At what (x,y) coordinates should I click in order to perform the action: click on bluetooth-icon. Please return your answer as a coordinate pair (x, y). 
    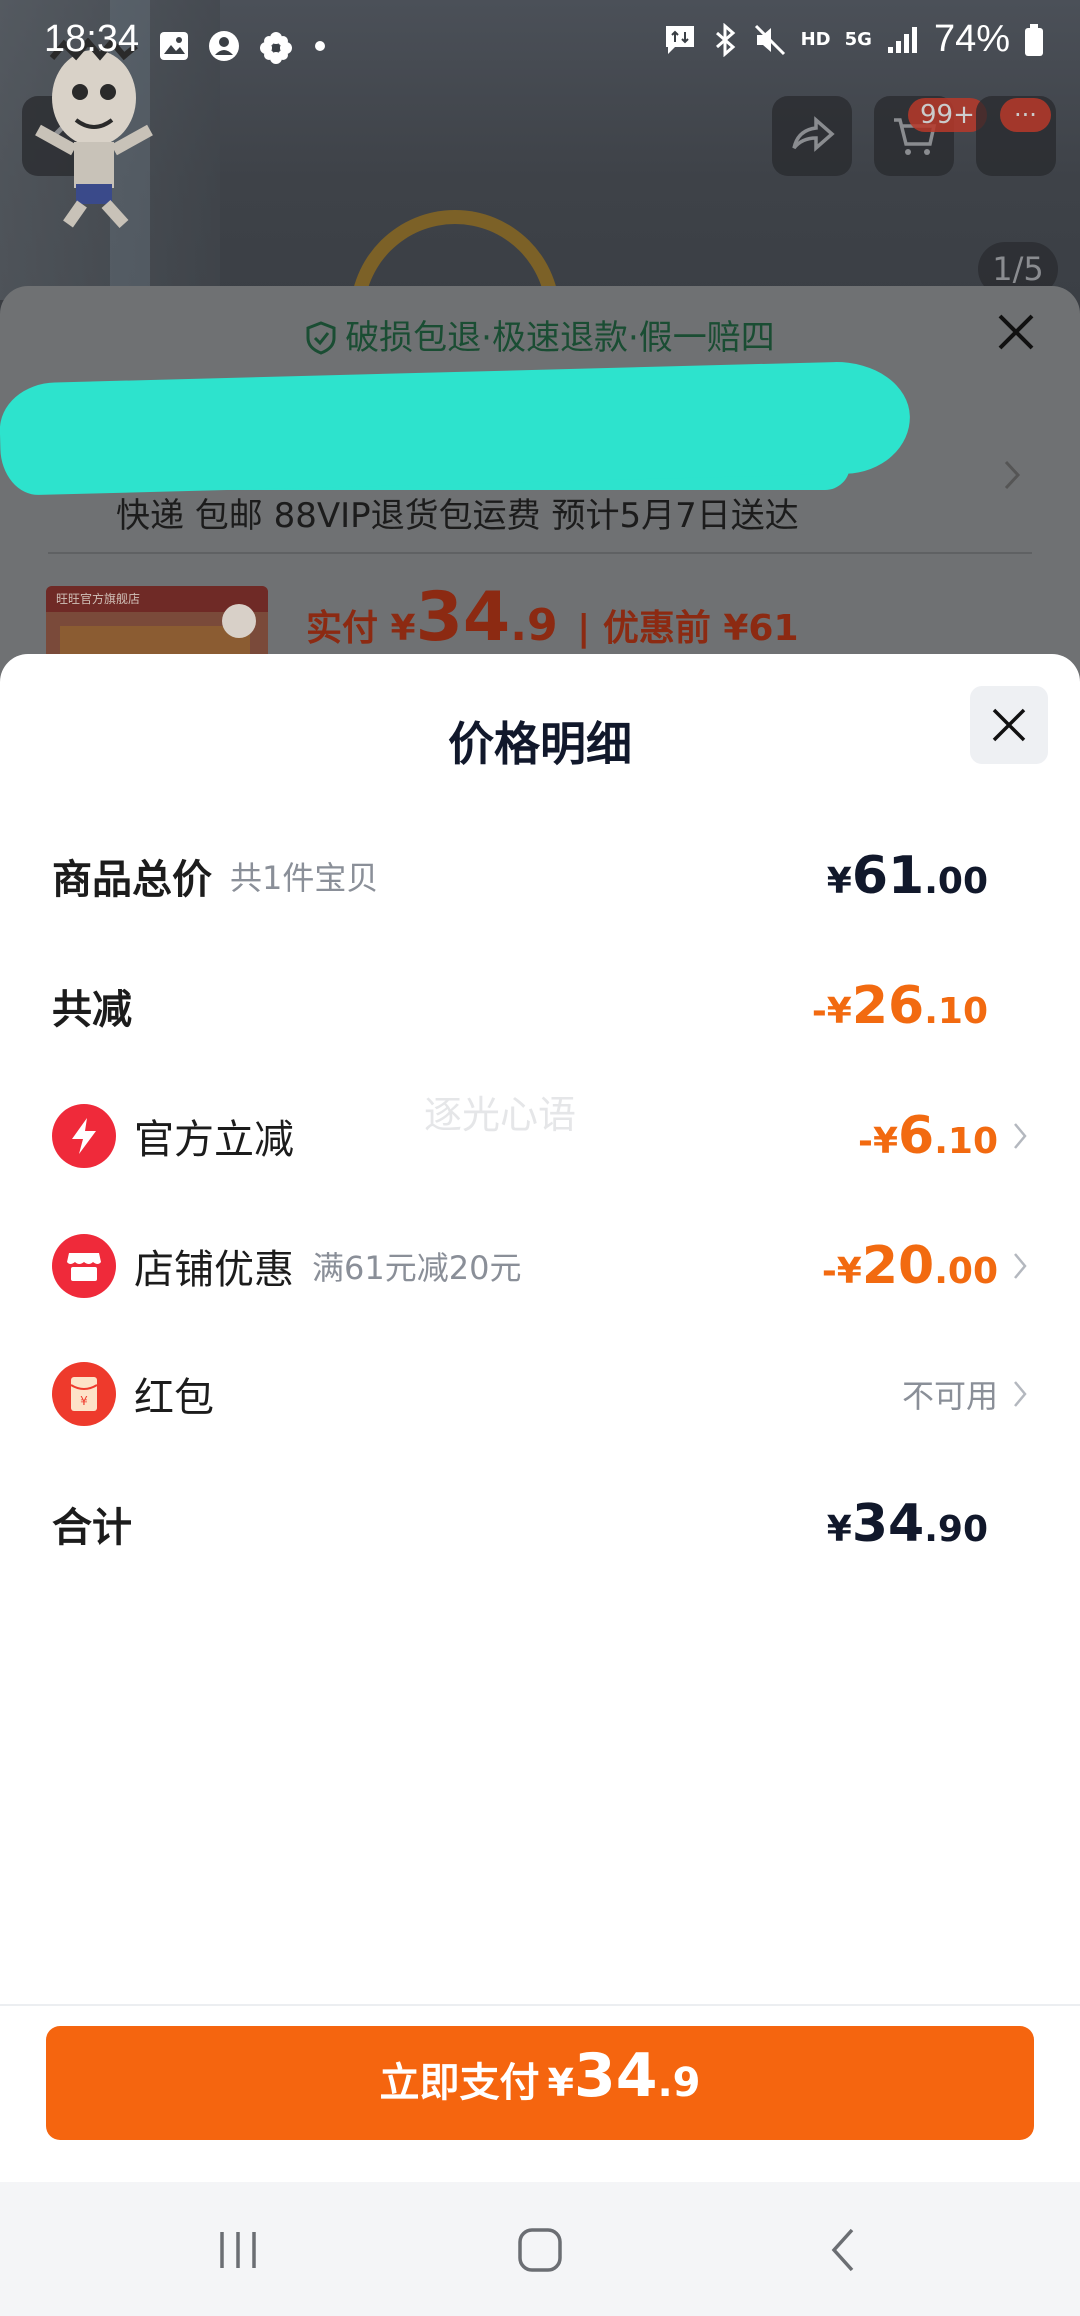
    Looking at the image, I should click on (725, 39).